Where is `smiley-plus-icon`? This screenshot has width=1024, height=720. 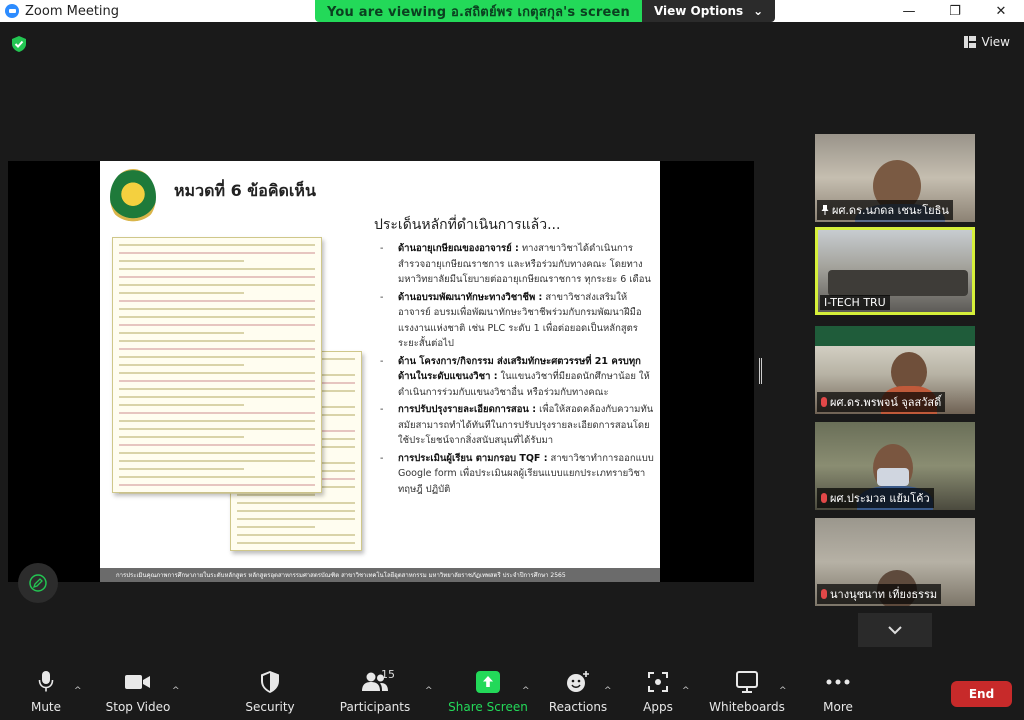 smiley-plus-icon is located at coordinates (578, 681).